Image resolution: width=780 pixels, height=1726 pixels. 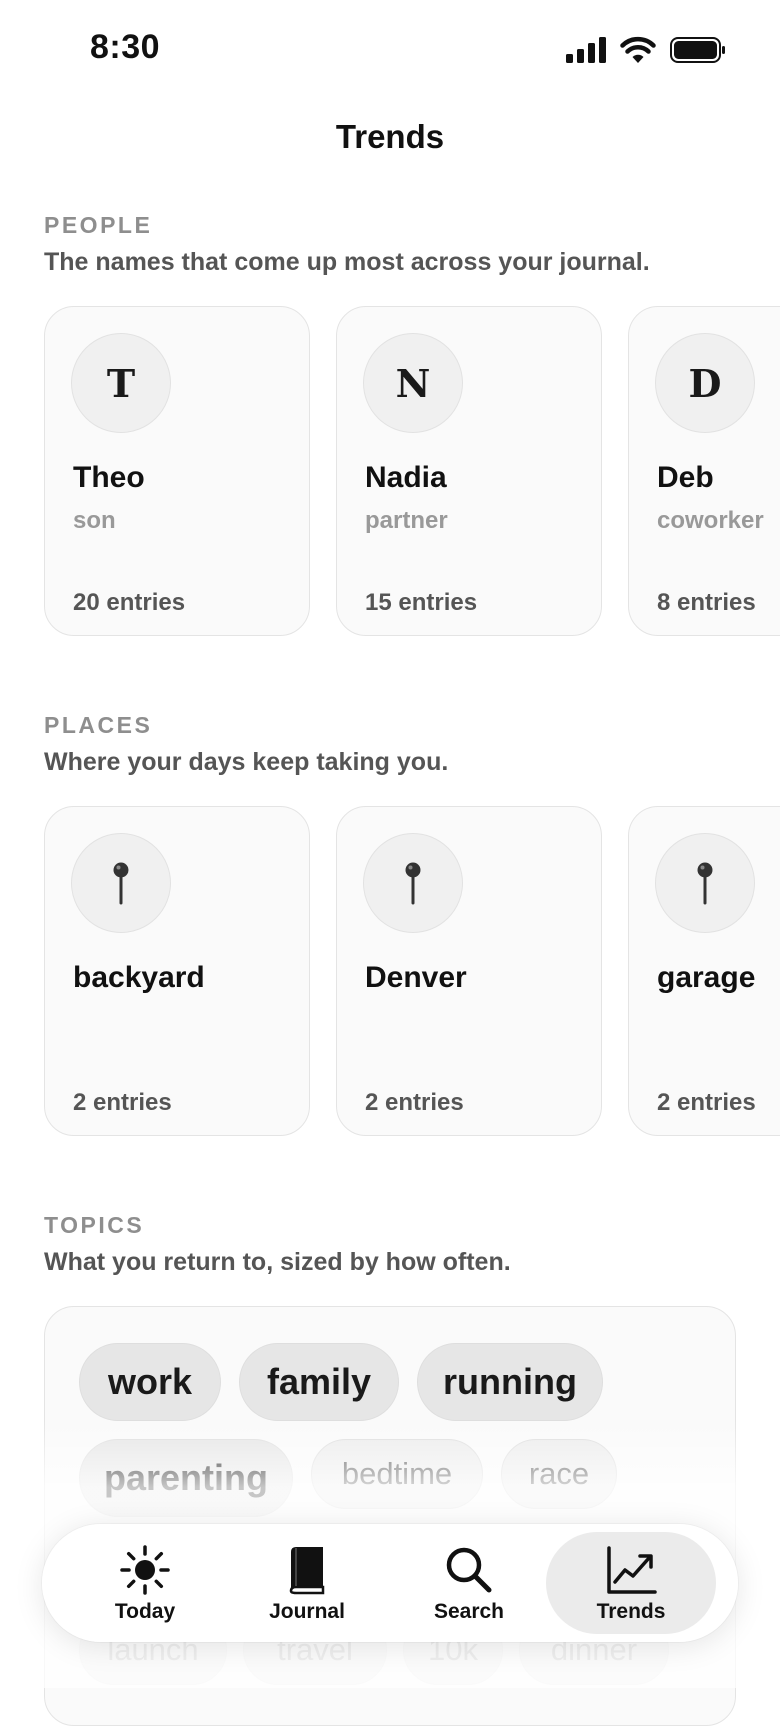 I want to click on tab-search: Search, so click(x=469, y=1583).